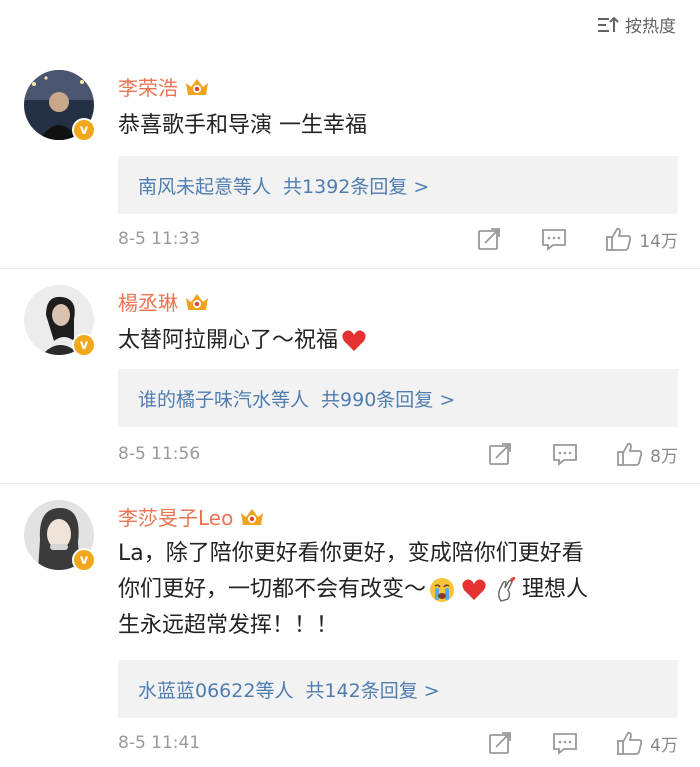  Describe the element at coordinates (388, 399) in the screenshot. I see `reply-count: 共990条回复 >` at that location.